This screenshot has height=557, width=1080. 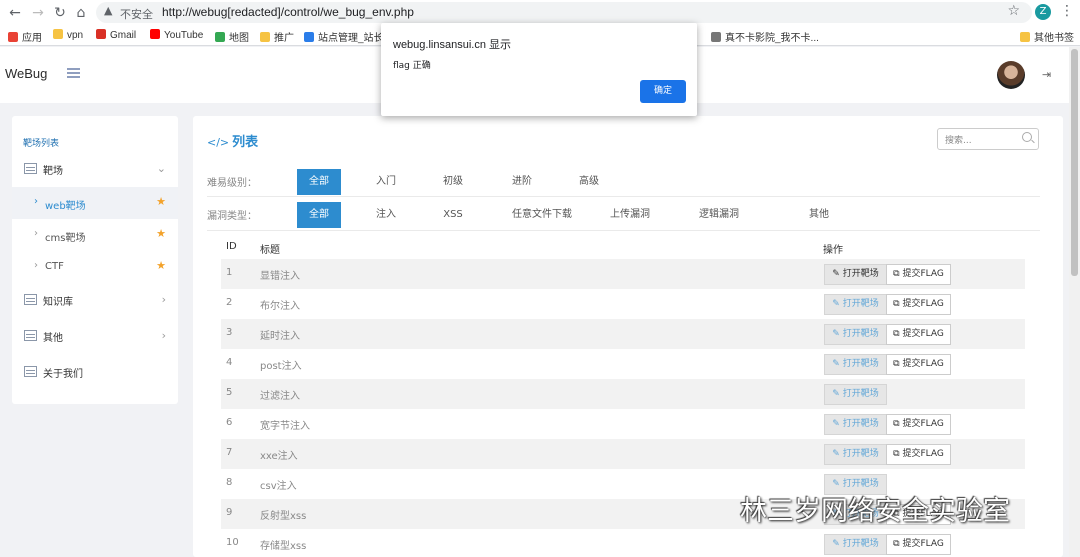 What do you see at coordinates (229, 362) in the screenshot?
I see `row-id: 4` at bounding box center [229, 362].